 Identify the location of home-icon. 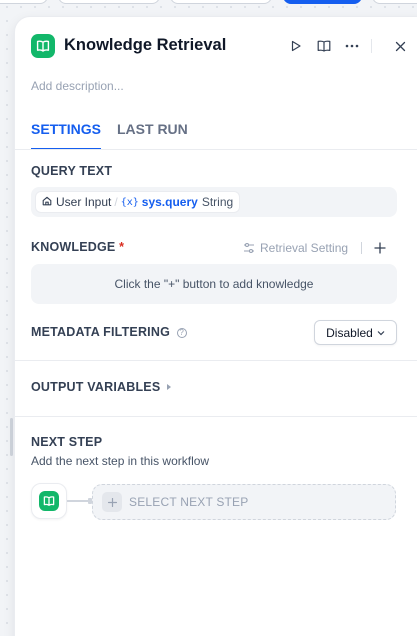
(47, 202).